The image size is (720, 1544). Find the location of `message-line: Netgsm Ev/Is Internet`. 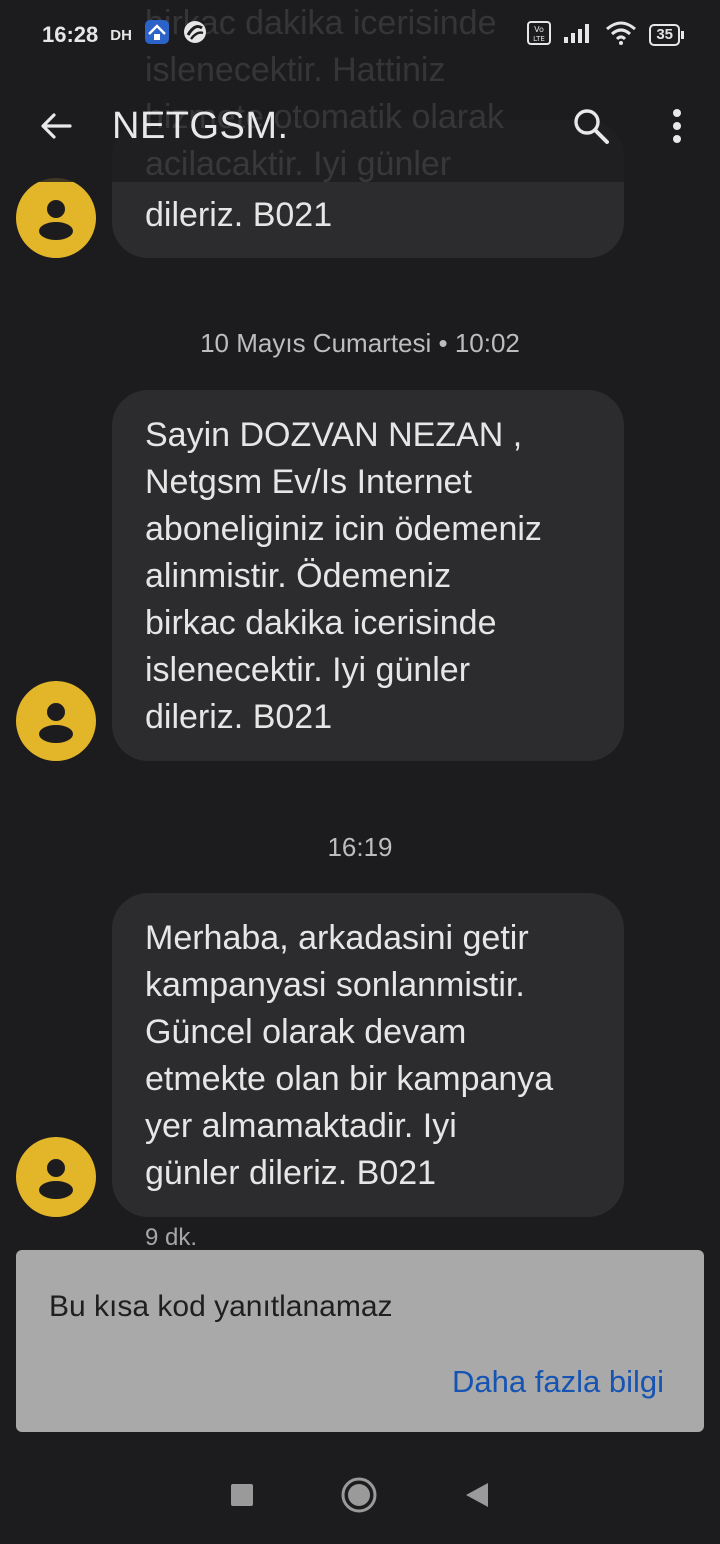

message-line: Netgsm Ev/Is Internet is located at coordinates (308, 482).